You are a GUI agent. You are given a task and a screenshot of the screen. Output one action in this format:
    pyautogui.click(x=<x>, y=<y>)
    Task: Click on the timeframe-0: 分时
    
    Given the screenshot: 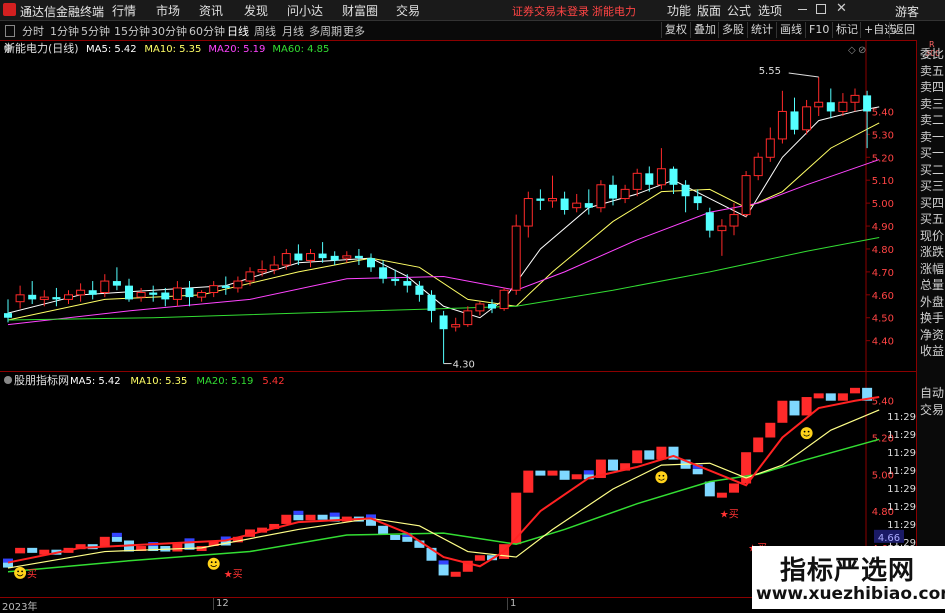 What is the action you would take?
    pyautogui.click(x=33, y=31)
    